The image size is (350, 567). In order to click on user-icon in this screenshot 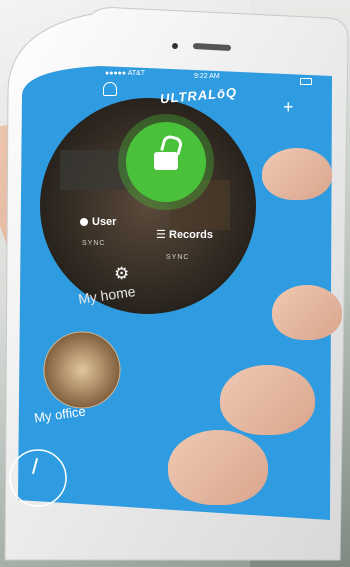, I will do `click(110, 89)`.